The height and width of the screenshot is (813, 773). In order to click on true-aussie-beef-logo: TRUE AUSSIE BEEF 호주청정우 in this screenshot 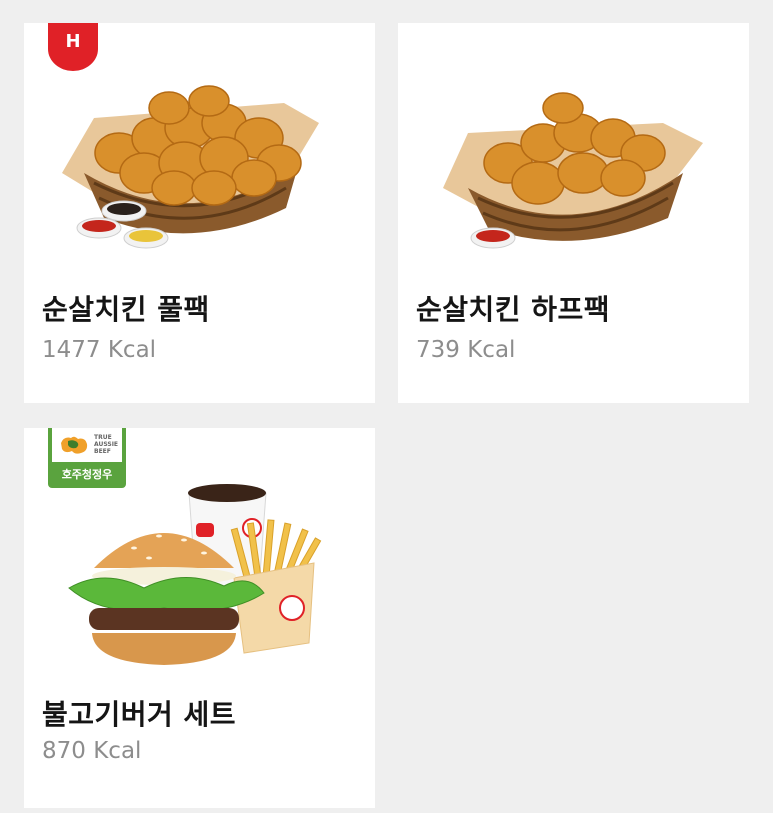, I will do `click(87, 458)`.